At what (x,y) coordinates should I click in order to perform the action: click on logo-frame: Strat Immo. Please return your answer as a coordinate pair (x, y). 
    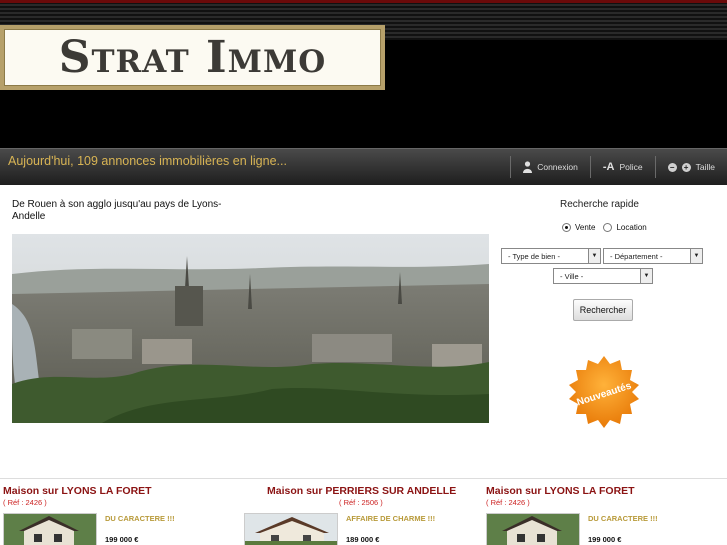
    Looking at the image, I should click on (192, 57).